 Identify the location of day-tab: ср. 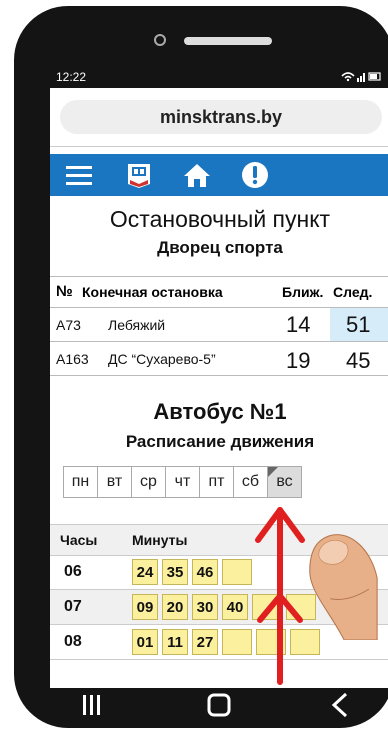
(148, 482).